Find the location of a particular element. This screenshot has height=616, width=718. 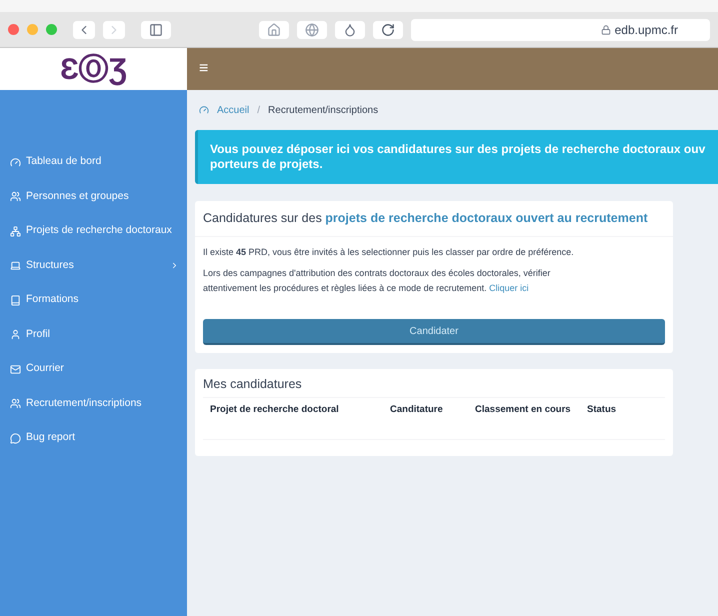

sidebar-item: Tableau de bord is located at coordinates (93, 162).